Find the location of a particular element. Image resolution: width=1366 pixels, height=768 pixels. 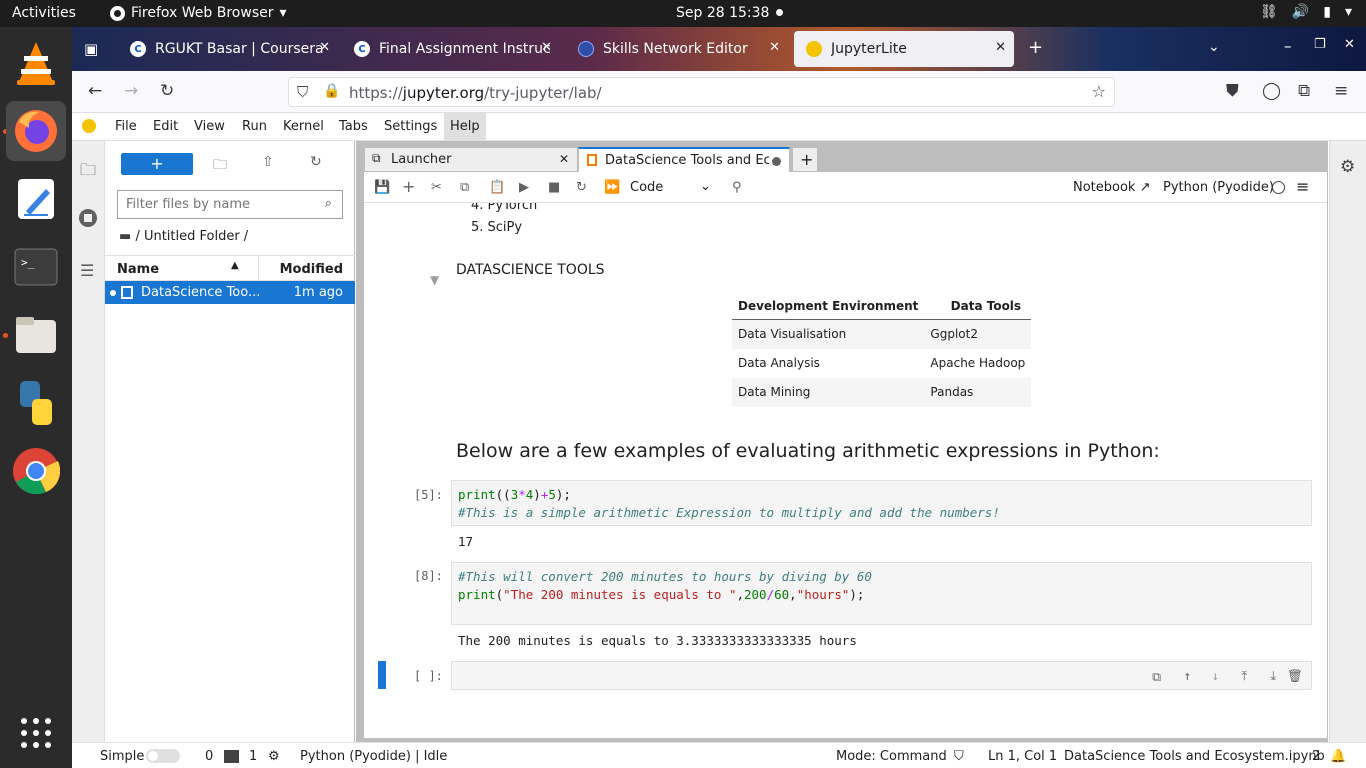

menu-view: View is located at coordinates (209, 126).